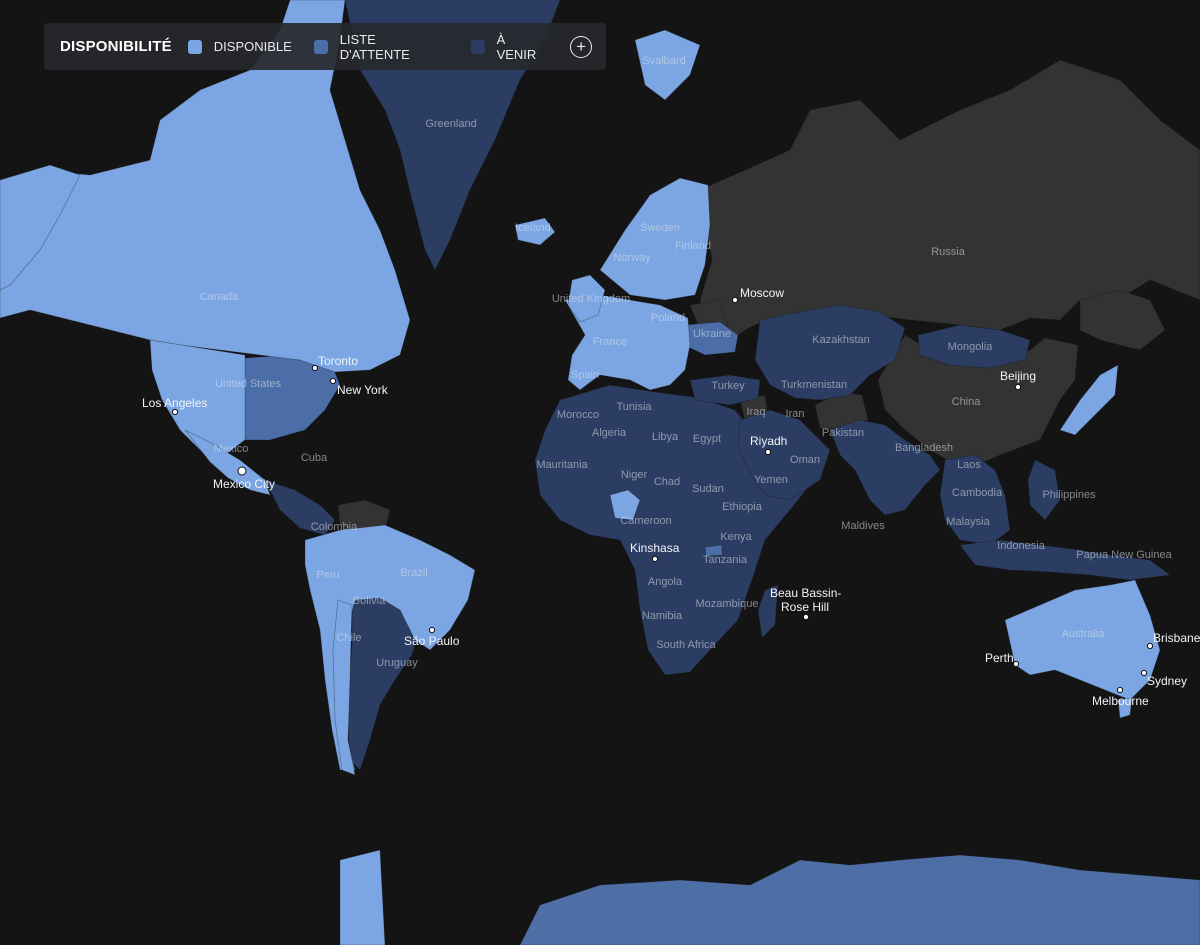  Describe the element at coordinates (333, 381) in the screenshot. I see `city-dot-new-york` at that location.